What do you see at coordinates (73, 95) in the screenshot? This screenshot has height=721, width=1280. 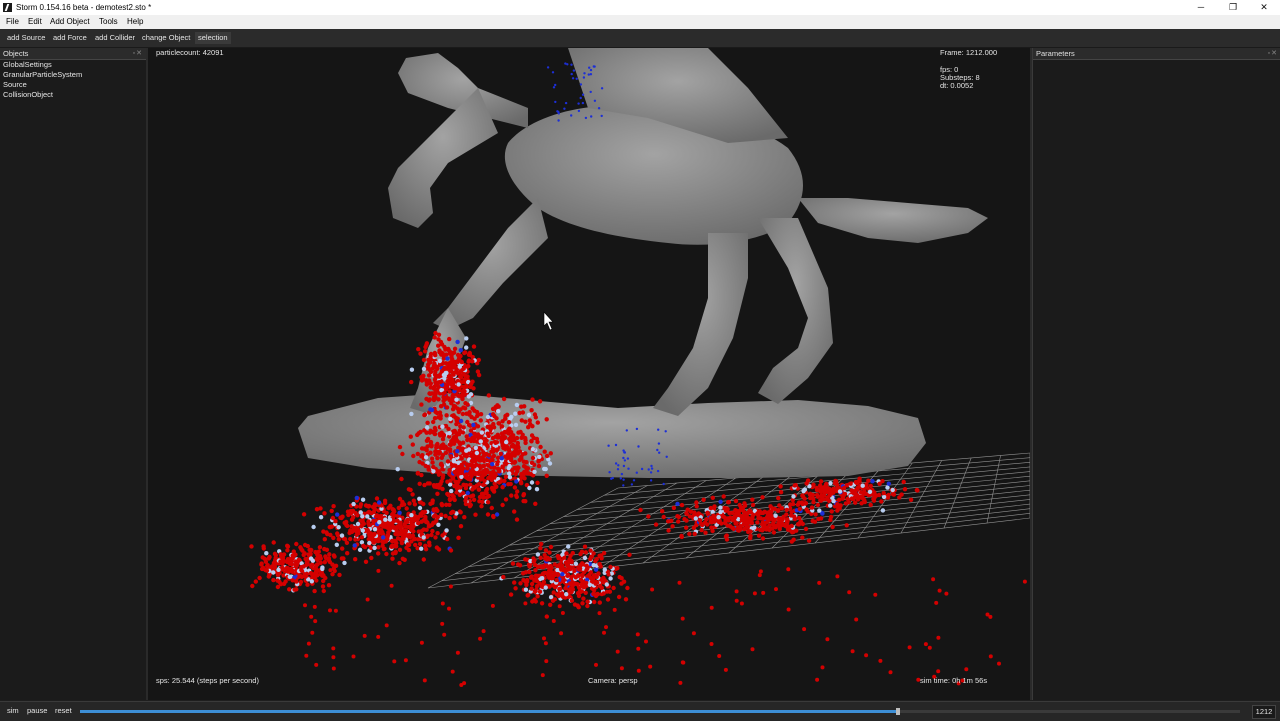 I see `object-item-collisionobject: CollisionObject` at bounding box center [73, 95].